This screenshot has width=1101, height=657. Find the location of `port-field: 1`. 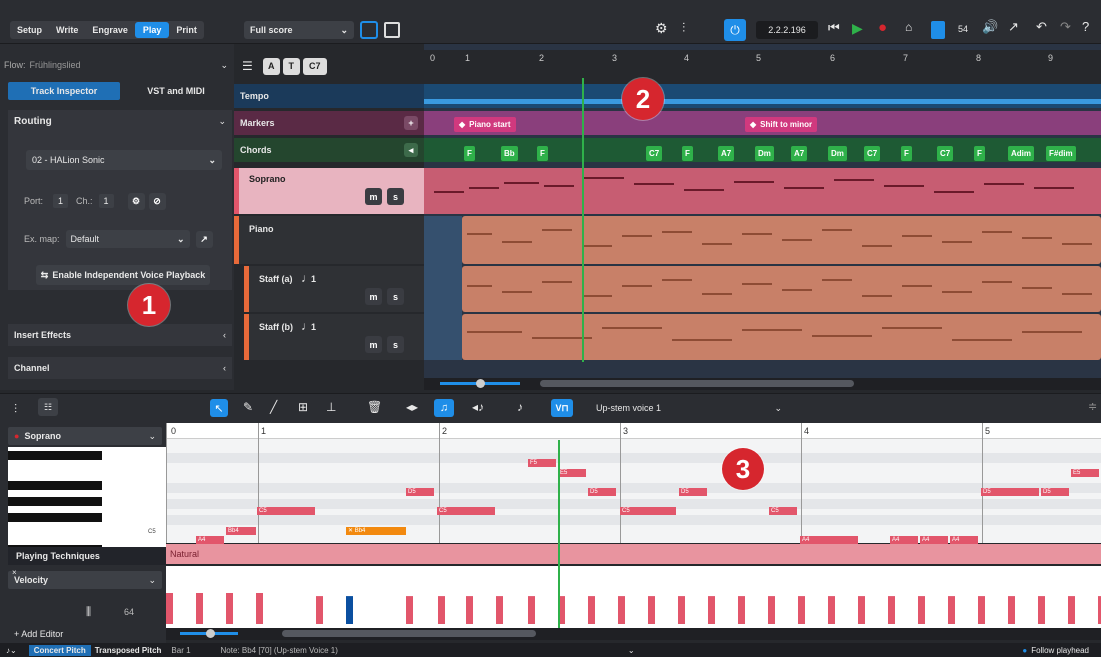

port-field: 1 is located at coordinates (61, 201).